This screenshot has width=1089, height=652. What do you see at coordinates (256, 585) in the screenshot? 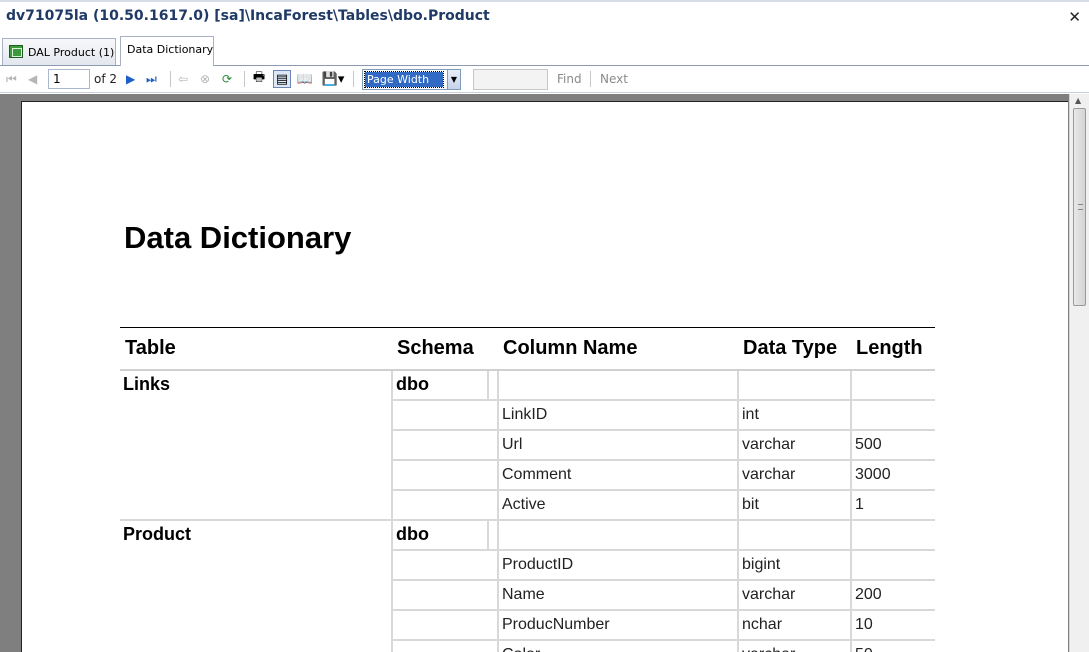
I see `table-name-cell: Product` at bounding box center [256, 585].